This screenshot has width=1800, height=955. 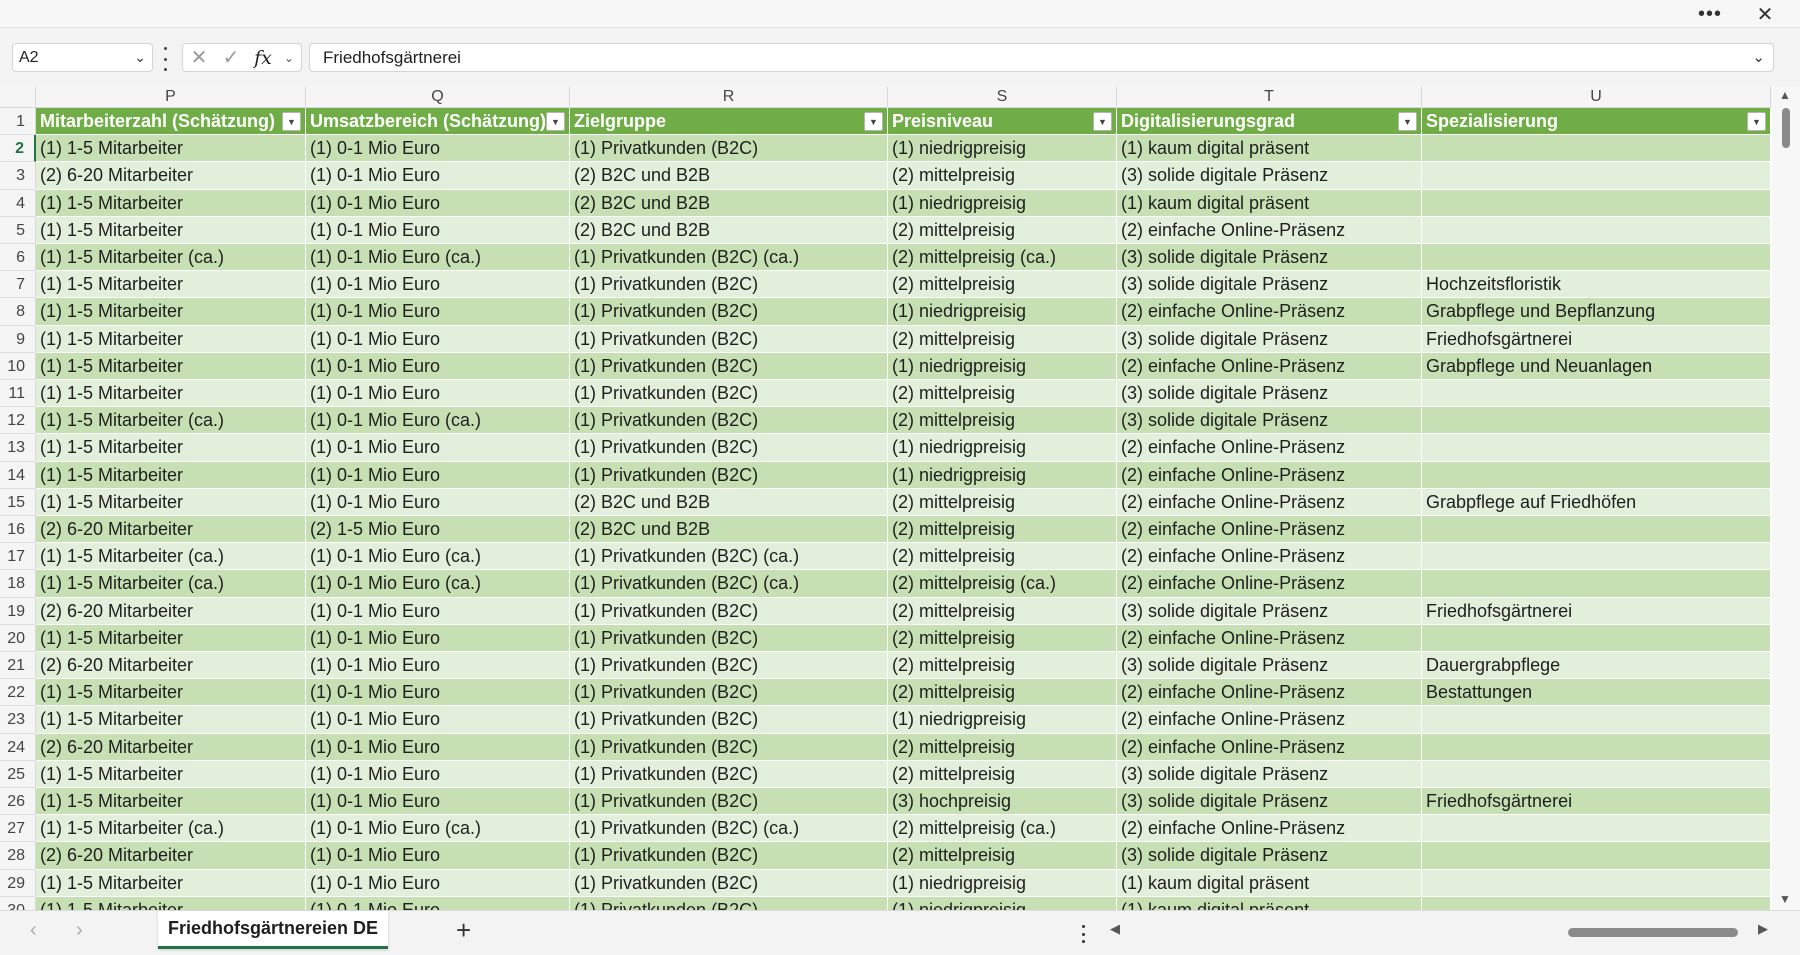 I want to click on row-number: 21, so click(x=18, y=666).